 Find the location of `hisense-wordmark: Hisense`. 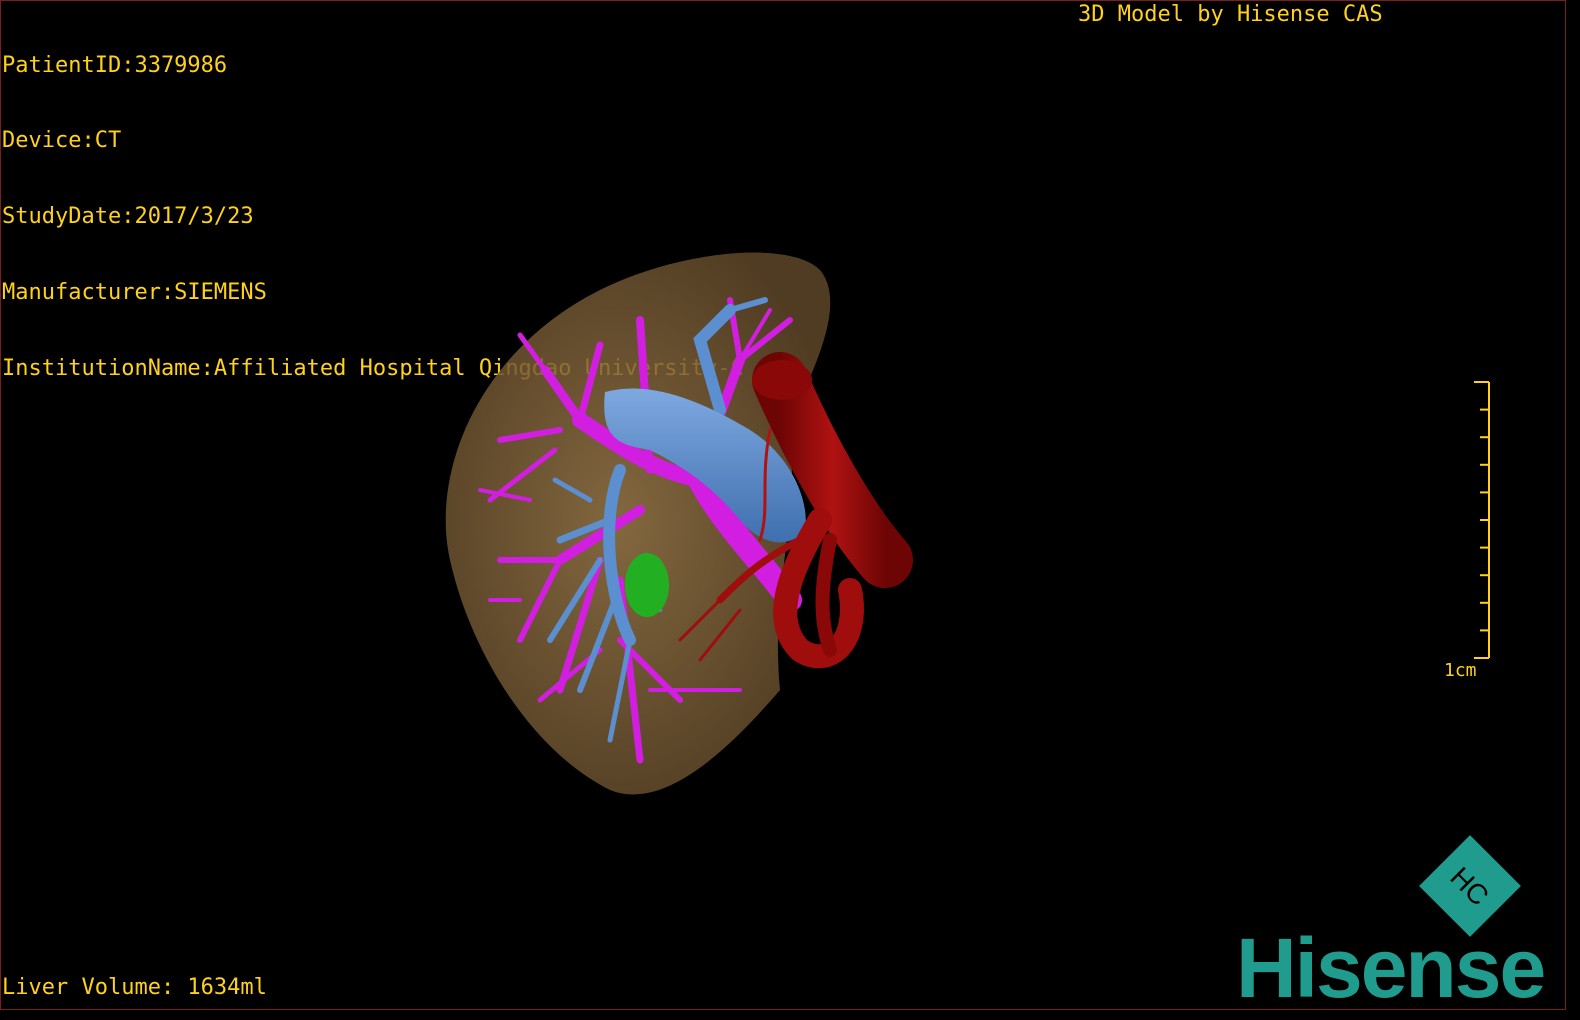

hisense-wordmark: Hisense is located at coordinates (1391, 968).